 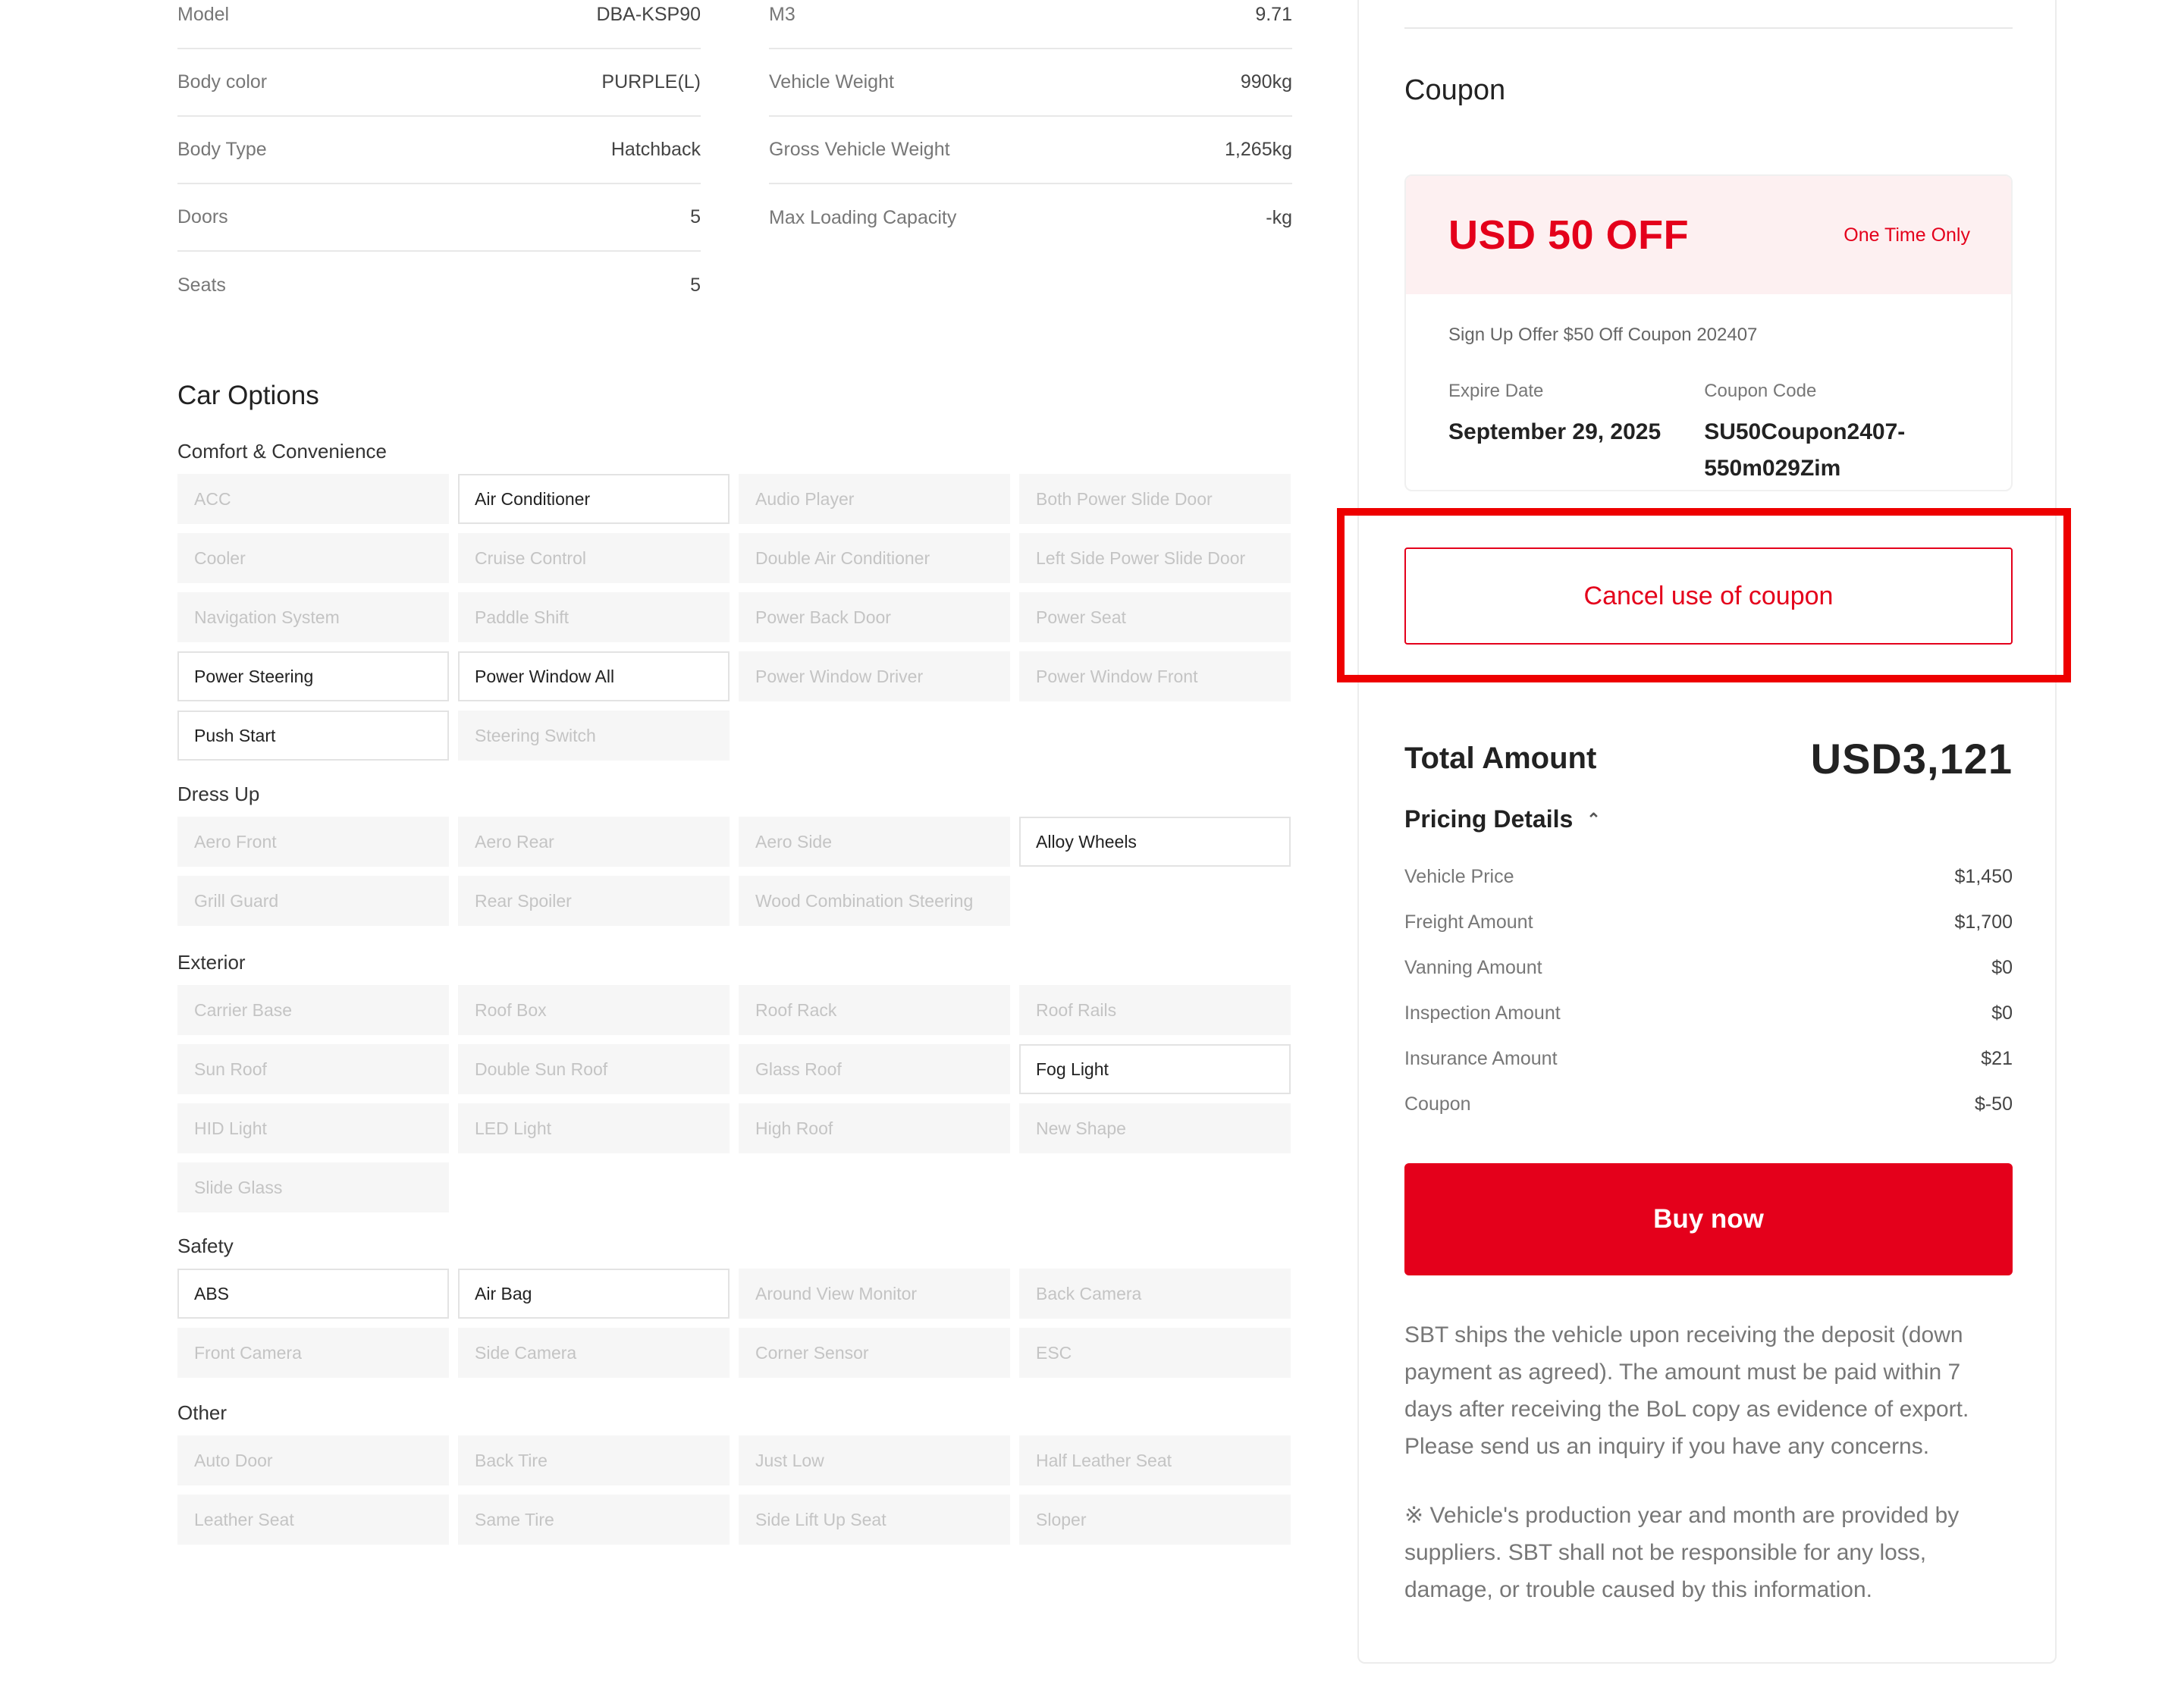 What do you see at coordinates (695, 285) in the screenshot?
I see `spec-value: 5` at bounding box center [695, 285].